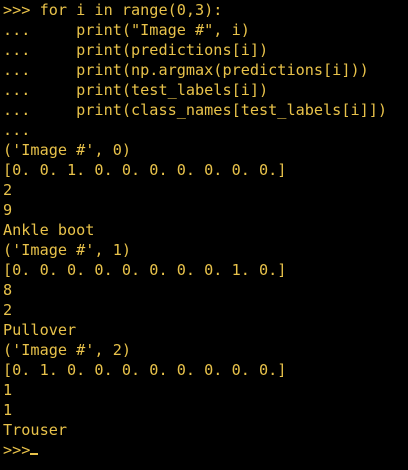 This screenshot has width=408, height=470. I want to click on text-cursor, so click(34, 454).